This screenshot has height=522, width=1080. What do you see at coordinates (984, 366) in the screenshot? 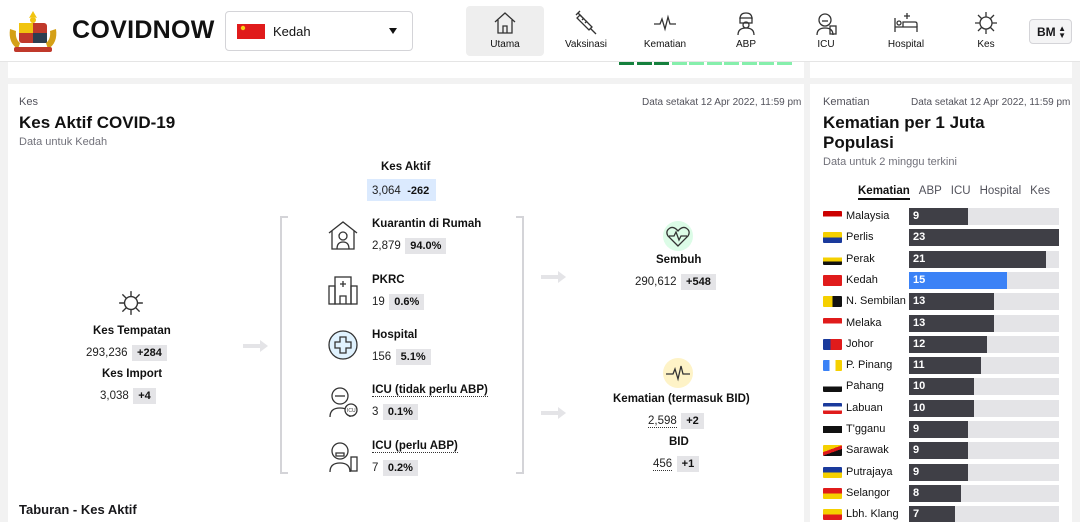
I see `bar-track: 11` at bounding box center [984, 366].